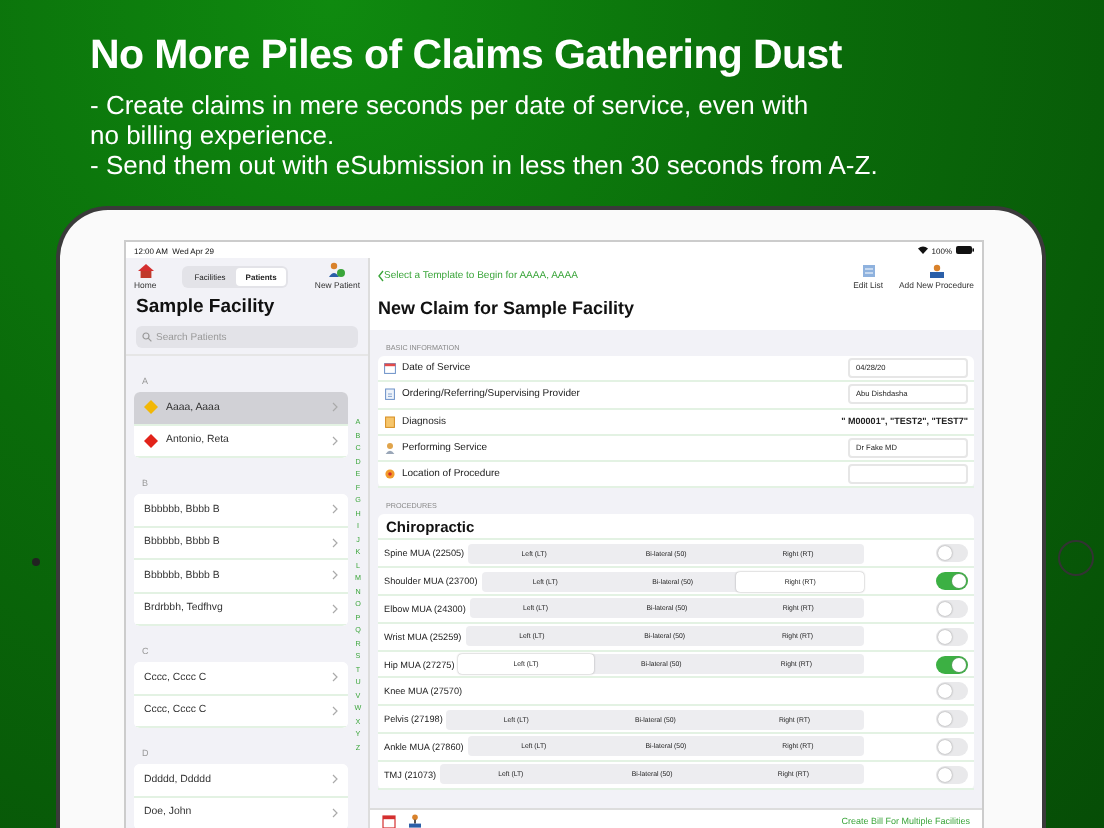  Describe the element at coordinates (484, 165) in the screenshot. I see `bullet-text: - Send them out with eSubmission in less then 30 seconds from A-Z.` at that location.